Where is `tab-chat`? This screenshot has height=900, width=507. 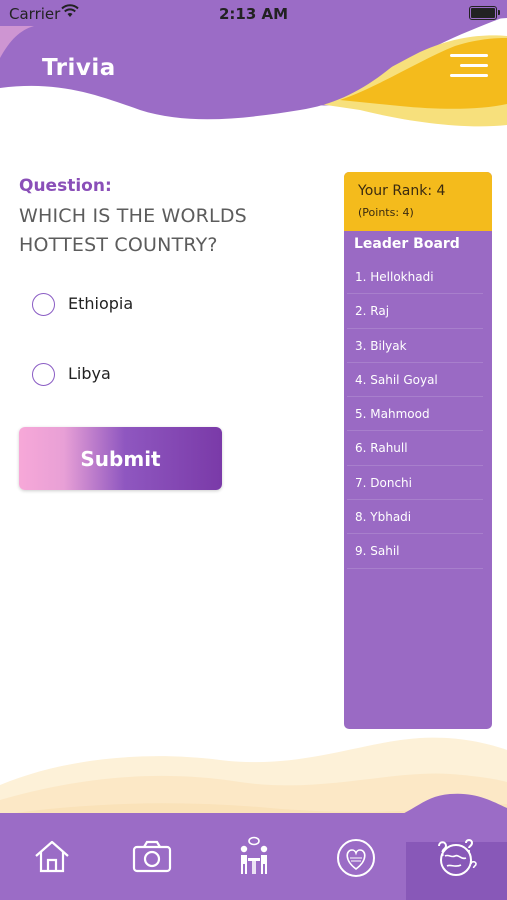 tab-chat is located at coordinates (254, 858).